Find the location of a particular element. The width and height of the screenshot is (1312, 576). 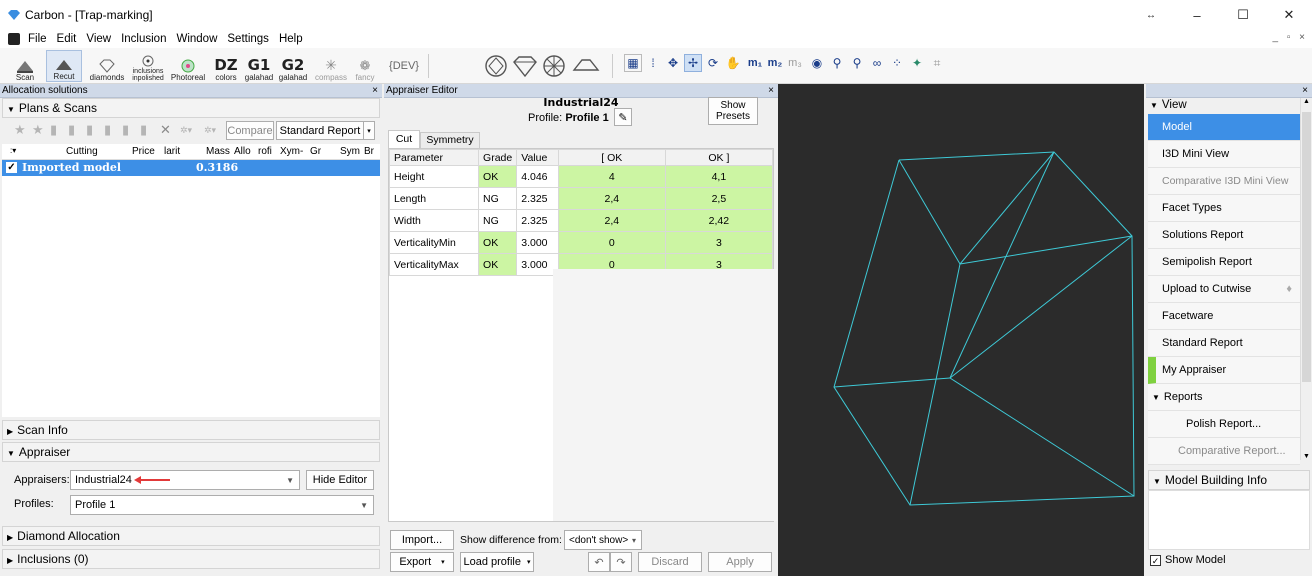

recut-button: Recut is located at coordinates (64, 66).